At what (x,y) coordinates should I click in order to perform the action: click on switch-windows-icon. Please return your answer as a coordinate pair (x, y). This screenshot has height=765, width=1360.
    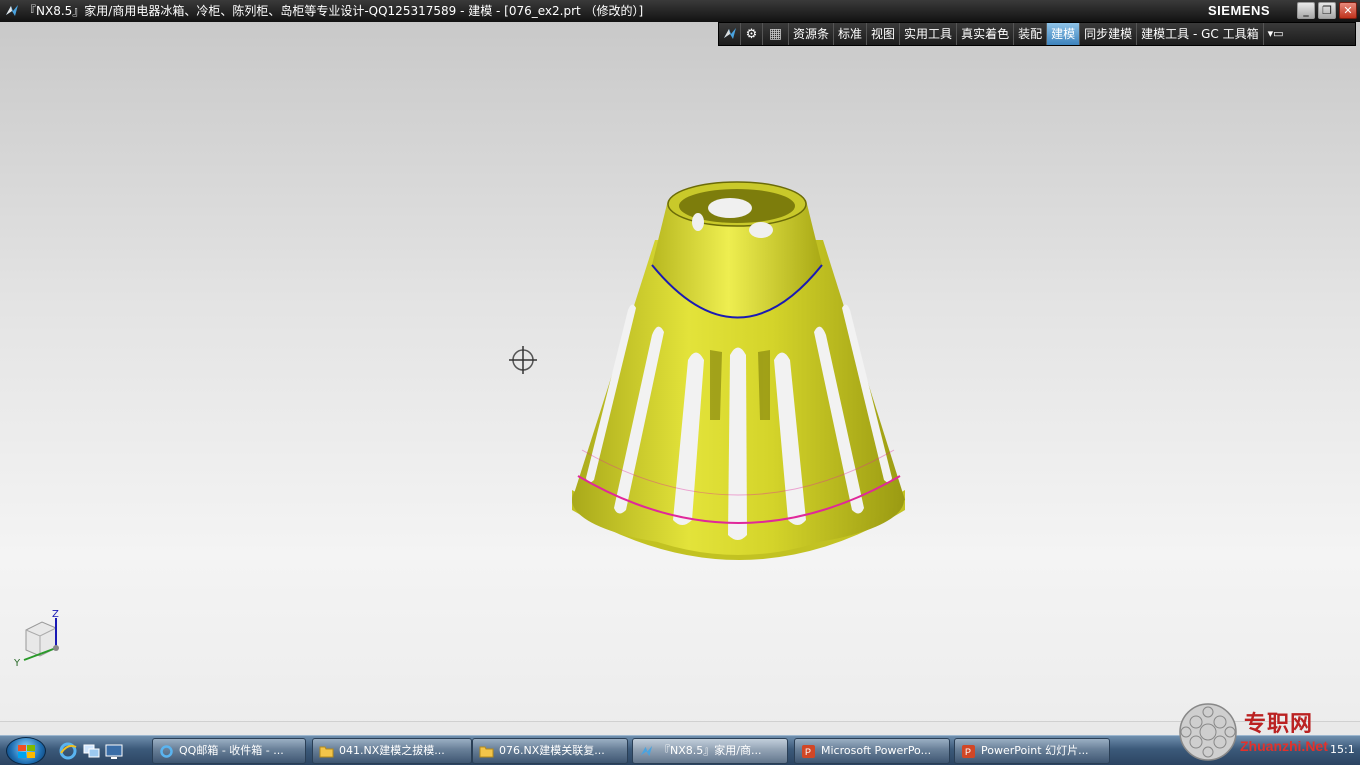
    Looking at the image, I should click on (92, 751).